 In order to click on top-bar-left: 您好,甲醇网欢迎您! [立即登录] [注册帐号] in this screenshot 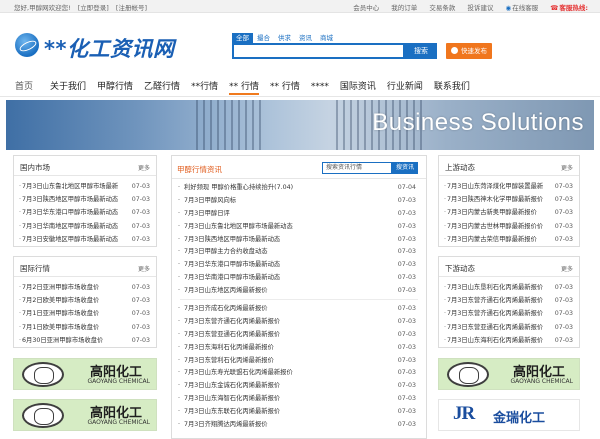, I will do `click(83, 7)`.